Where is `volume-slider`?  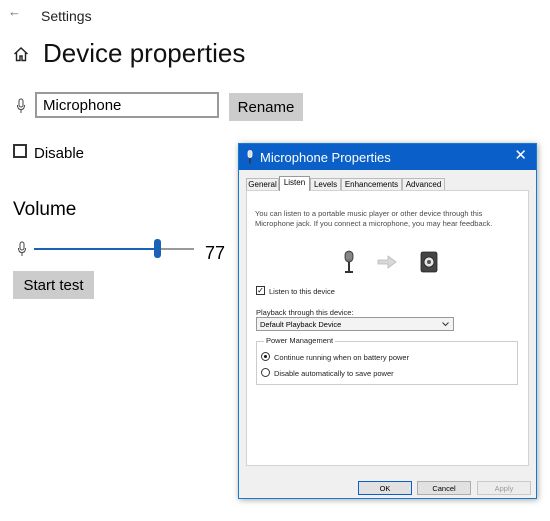 volume-slider is located at coordinates (114, 248).